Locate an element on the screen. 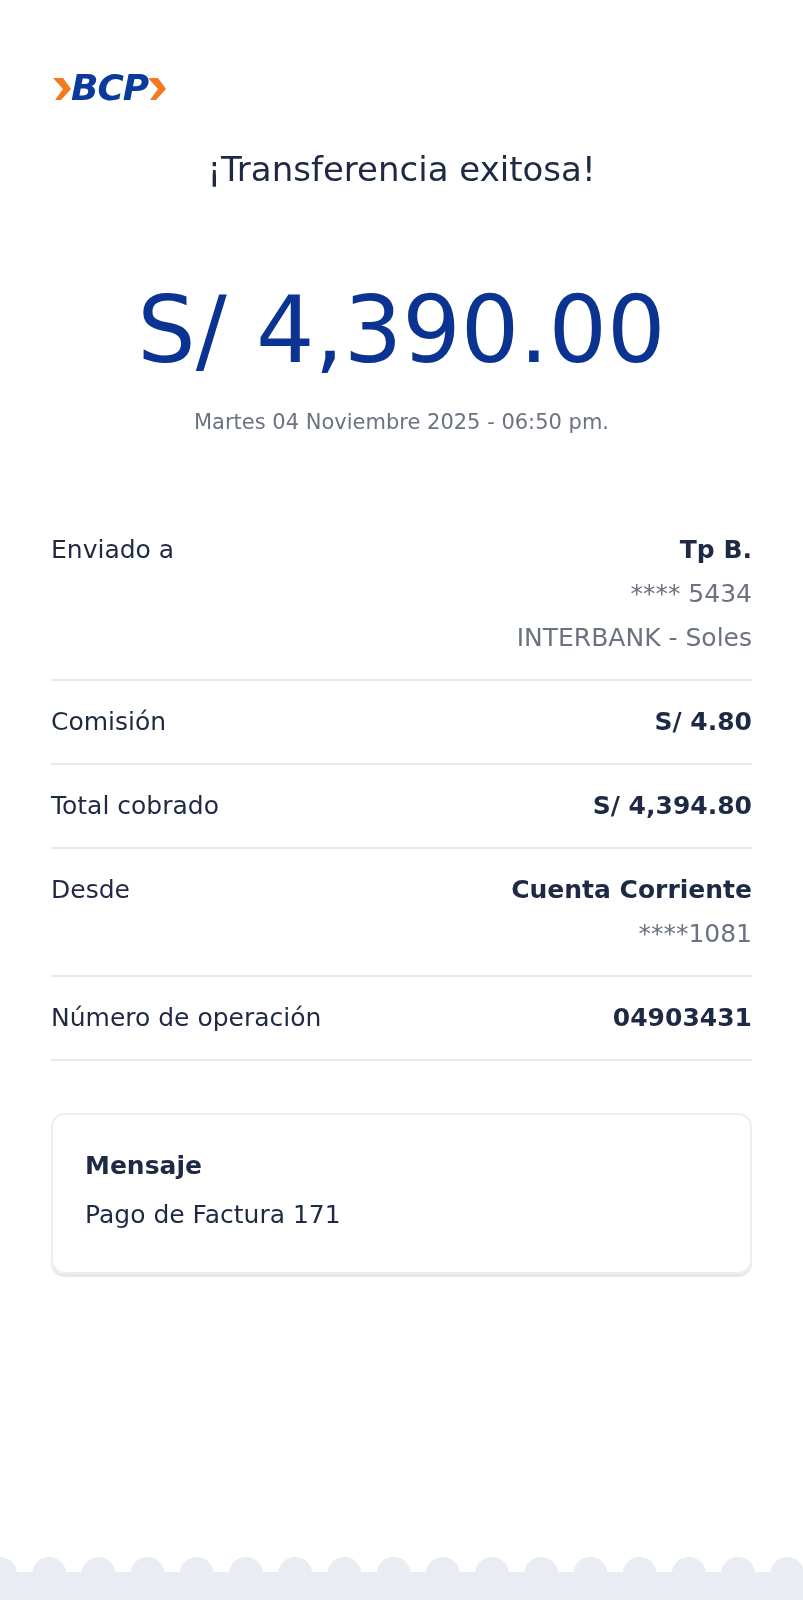 The image size is (803, 1600). detail-label: Número de operación is located at coordinates (186, 1017).